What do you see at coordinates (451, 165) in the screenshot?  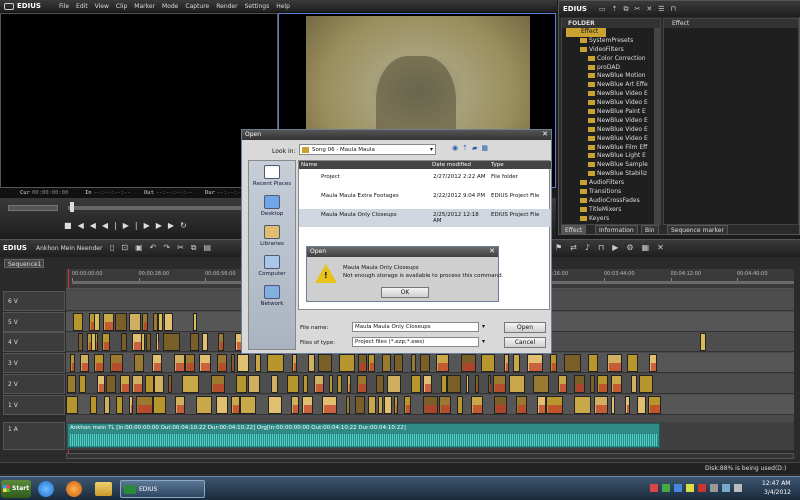 I see `column-date: Date modified` at bounding box center [451, 165].